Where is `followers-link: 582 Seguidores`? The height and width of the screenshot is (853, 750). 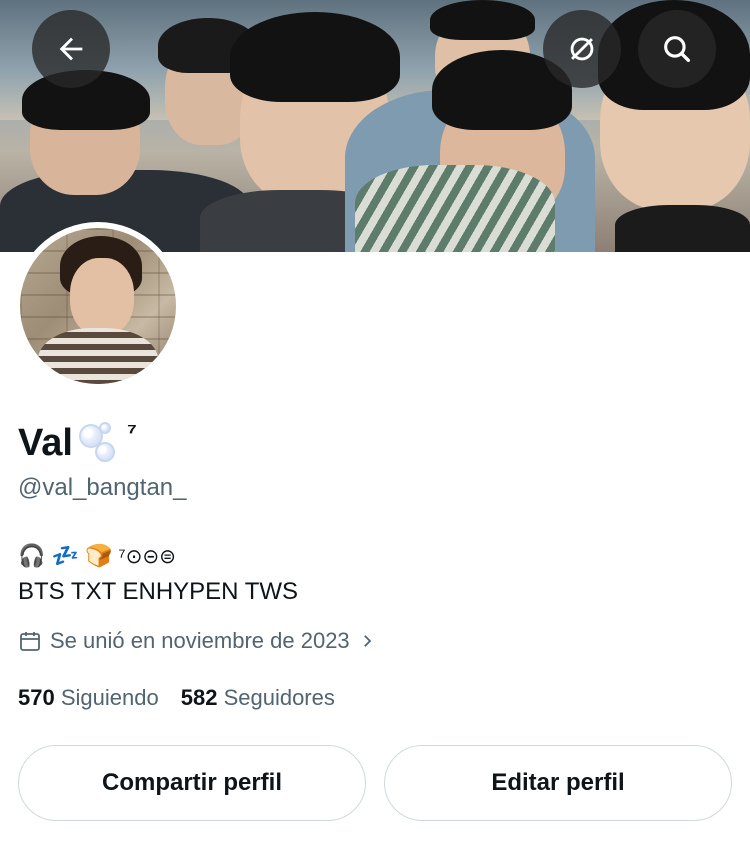
followers-link: 582 Seguidores is located at coordinates (258, 698).